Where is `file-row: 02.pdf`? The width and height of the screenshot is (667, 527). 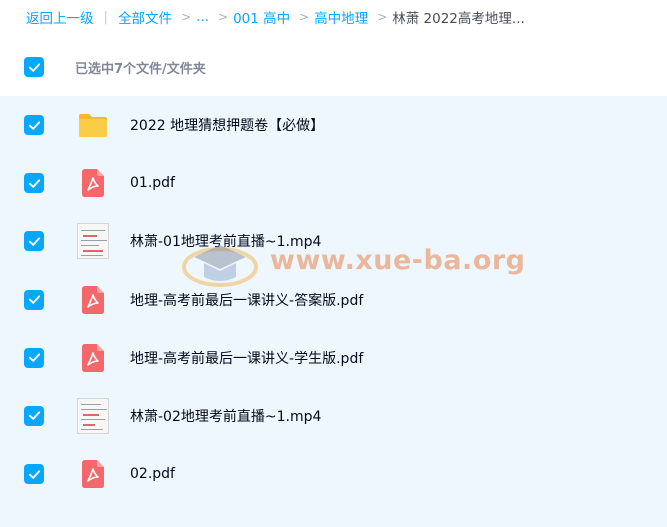
file-row: 02.pdf is located at coordinates (333, 474).